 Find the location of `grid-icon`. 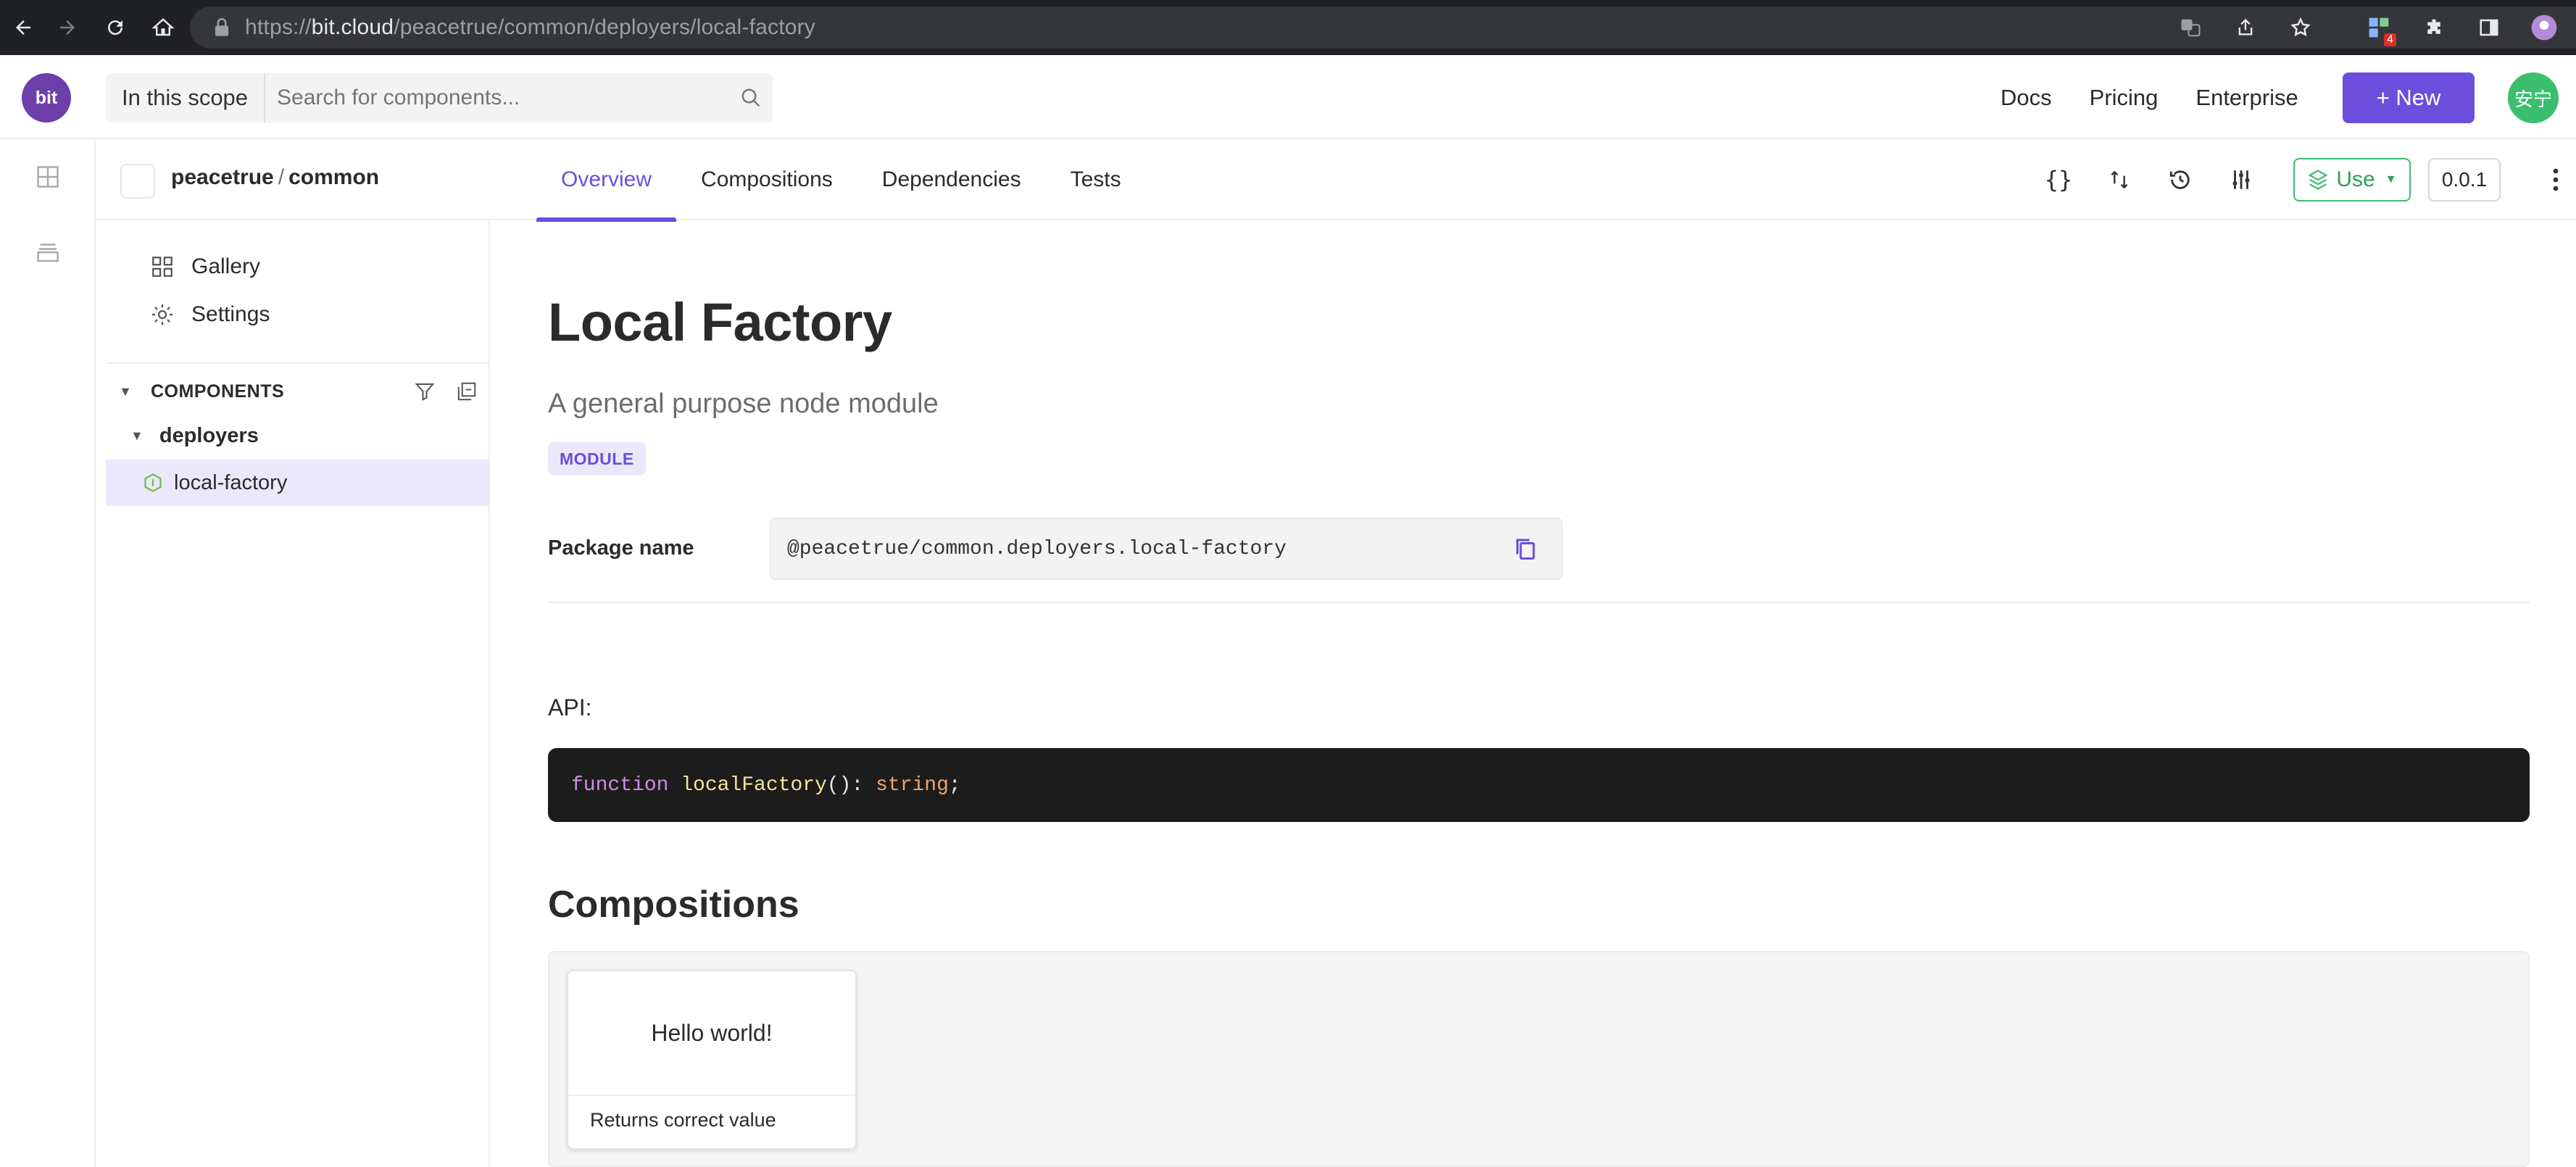

grid-icon is located at coordinates (48, 177).